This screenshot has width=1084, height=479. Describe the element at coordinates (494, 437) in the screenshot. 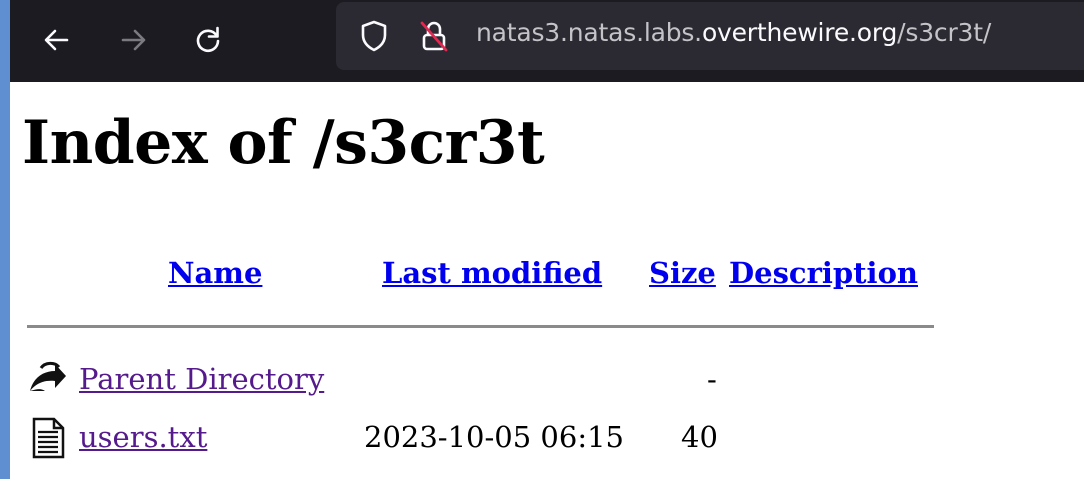

I see `file-last-modified: 2023-10-05 06:15` at that location.